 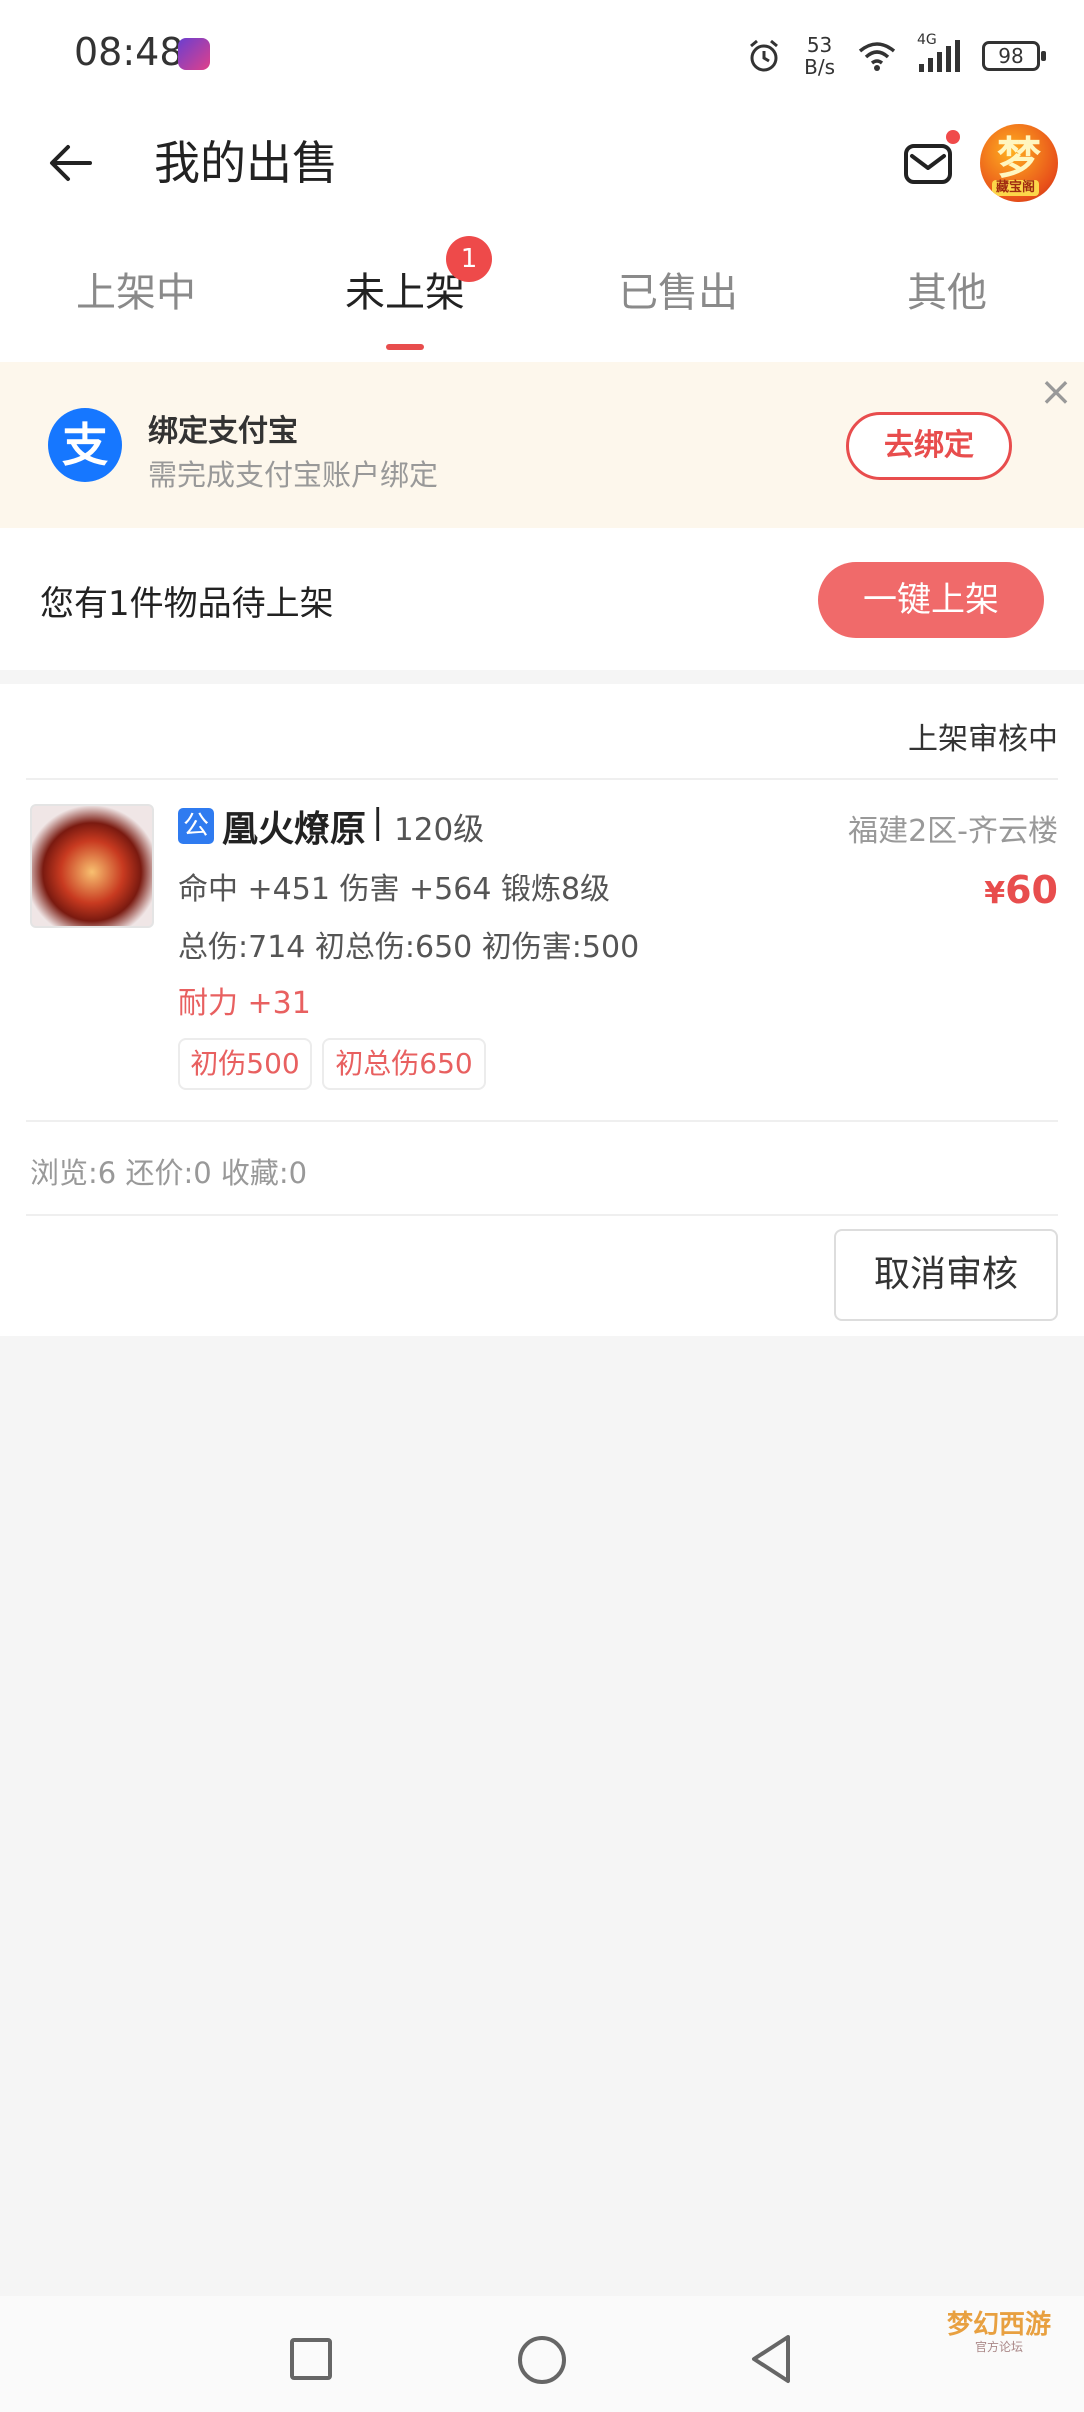 I want to click on item-price: ¥60, so click(x=1021, y=890).